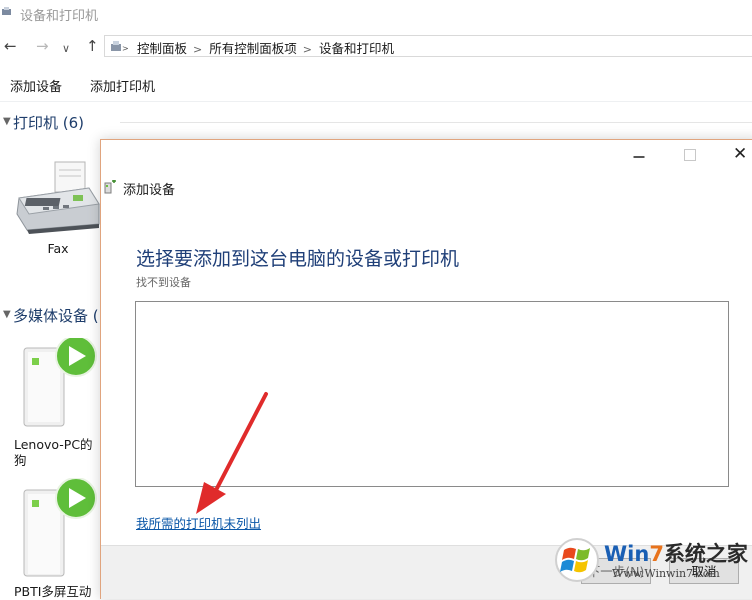 The height and width of the screenshot is (600, 752). I want to click on watermark: Win7系统之家 Www.Winwin7.com, so click(653, 561).